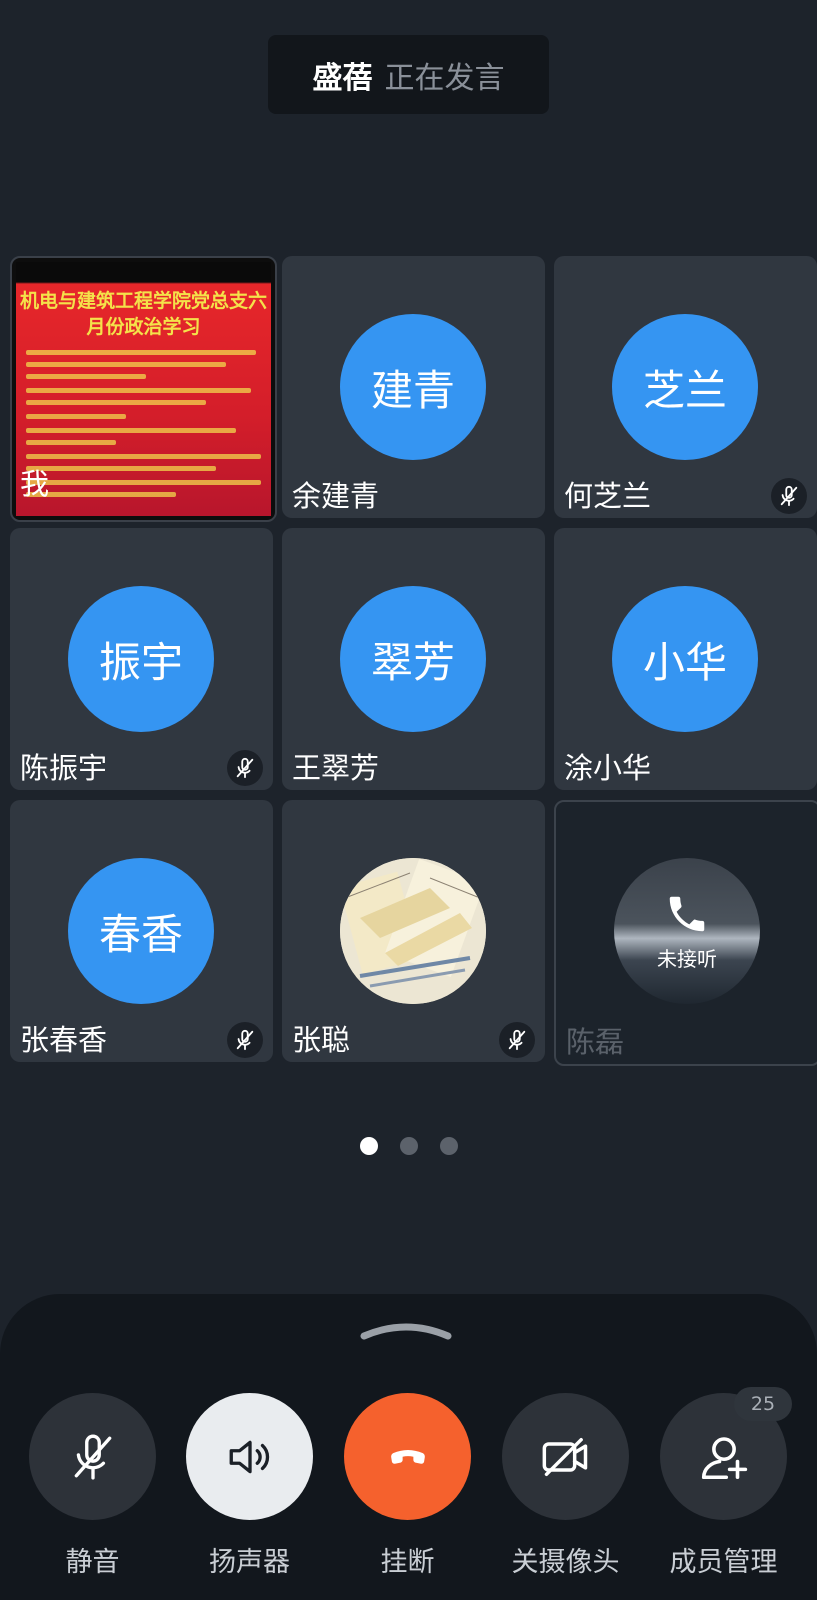  Describe the element at coordinates (143, 301) in the screenshot. I see `slide-title-line1: 机电与建筑工程学院党总支六` at that location.